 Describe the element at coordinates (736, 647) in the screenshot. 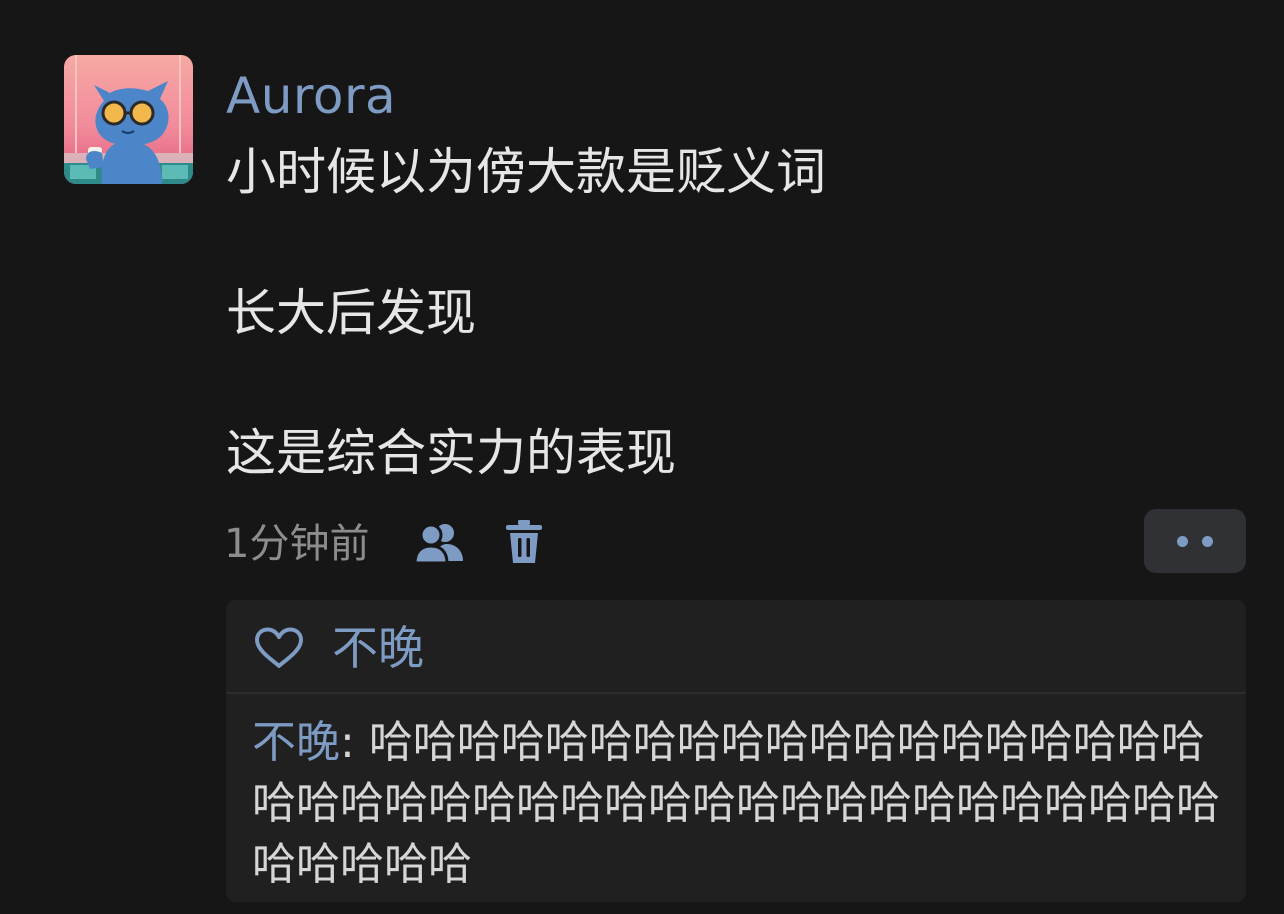

I see `likes-row: 不晚` at that location.